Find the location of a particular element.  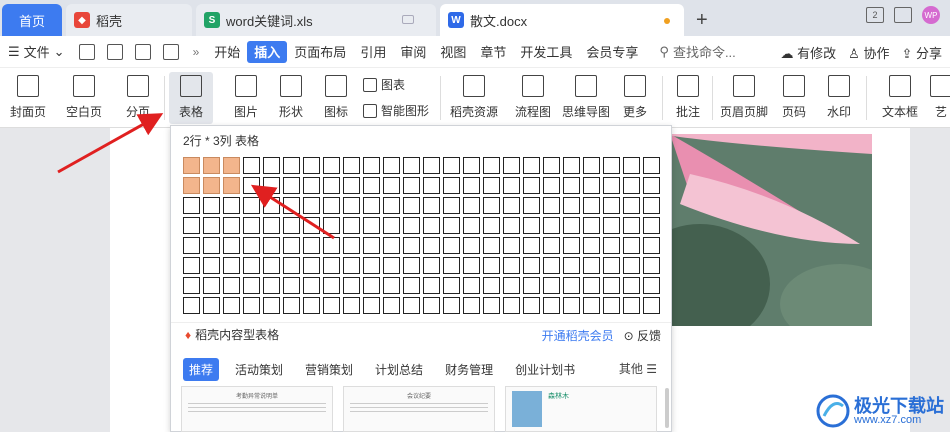

vip-link: 开通稻壳会员 is located at coordinates (578, 335).